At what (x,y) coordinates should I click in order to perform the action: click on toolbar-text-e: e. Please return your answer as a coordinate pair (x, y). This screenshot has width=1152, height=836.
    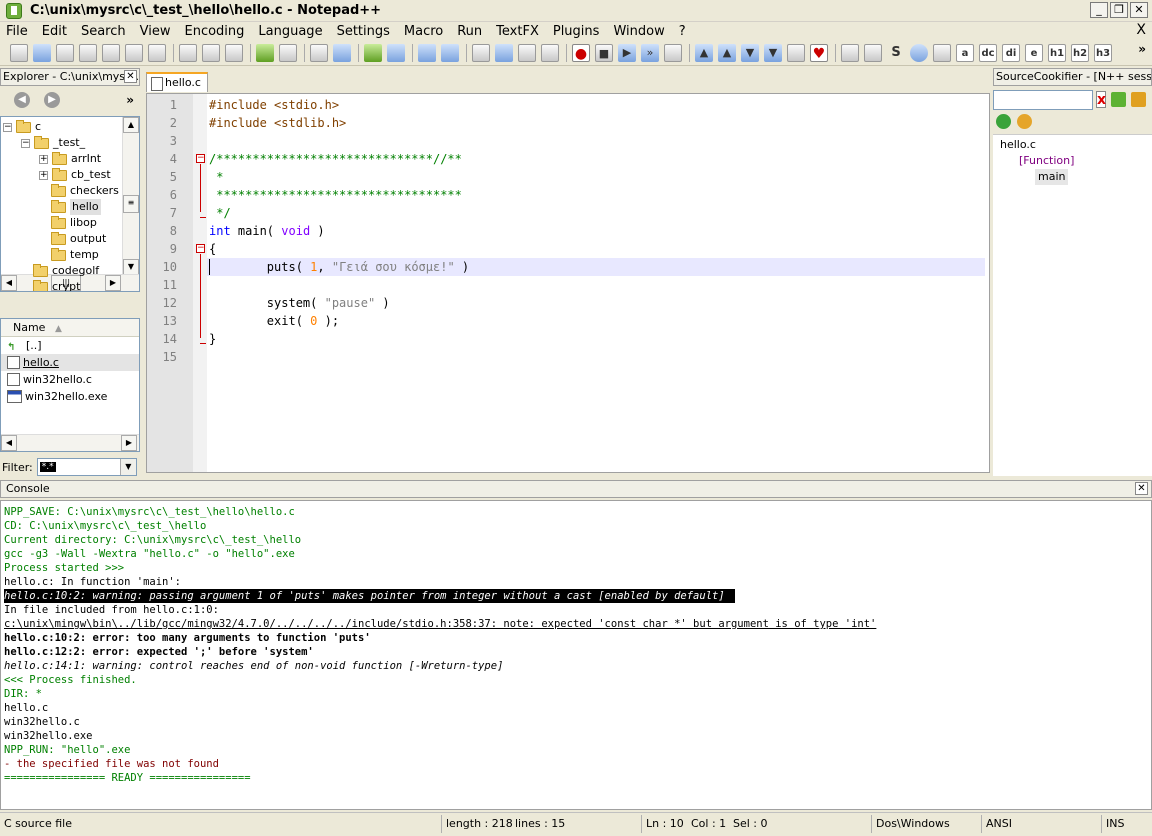
    Looking at the image, I should click on (1034, 52).